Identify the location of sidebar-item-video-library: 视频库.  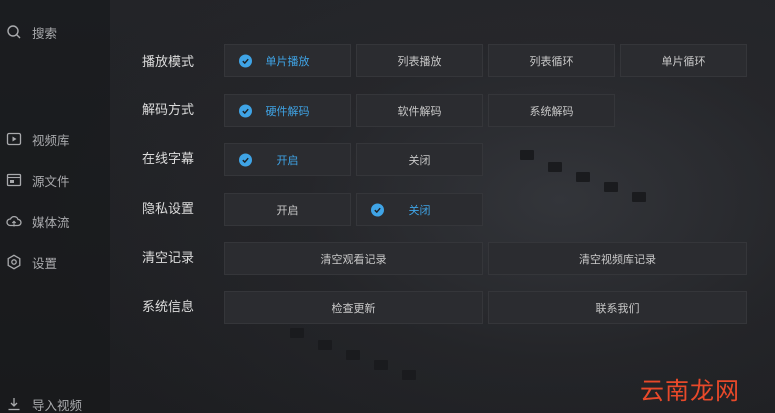
(38, 139).